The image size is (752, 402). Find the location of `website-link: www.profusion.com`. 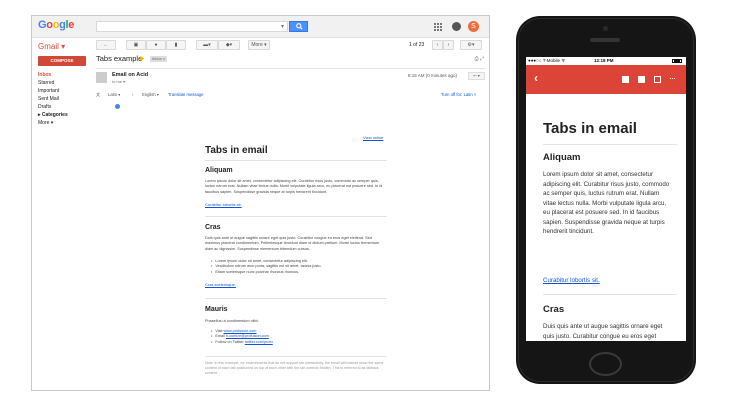

website-link: www.profusion.com is located at coordinates (240, 331).